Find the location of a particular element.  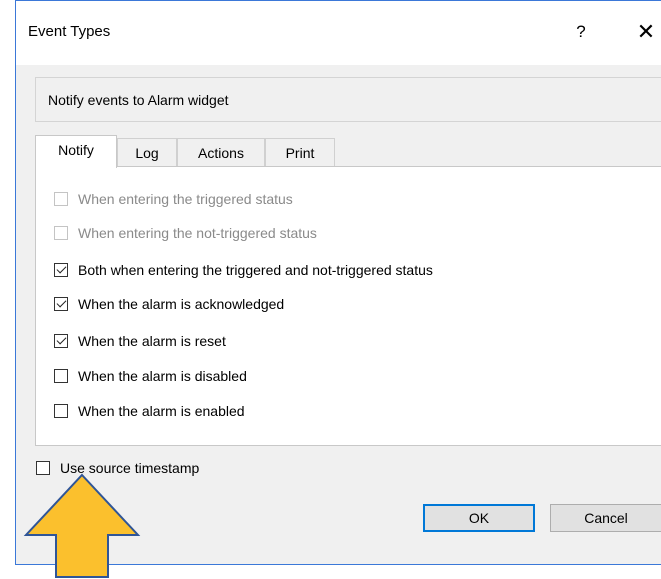

option-entering-triggered: When entering the triggered status is located at coordinates (173, 199).